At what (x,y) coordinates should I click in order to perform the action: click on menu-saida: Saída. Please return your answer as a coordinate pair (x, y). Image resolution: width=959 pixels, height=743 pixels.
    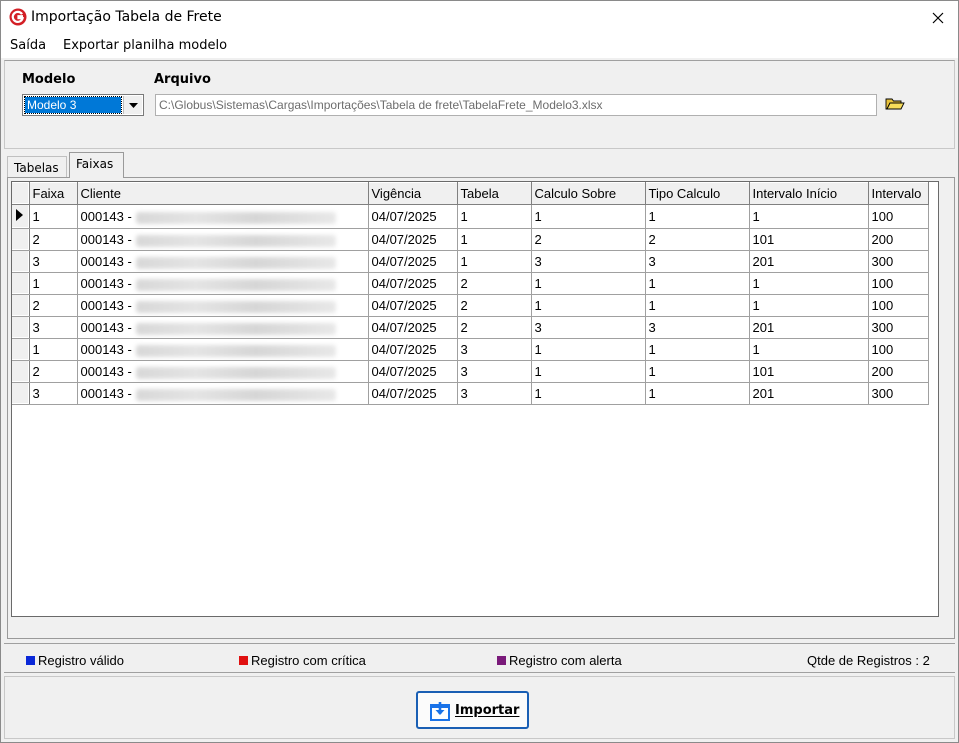
    Looking at the image, I should click on (28, 45).